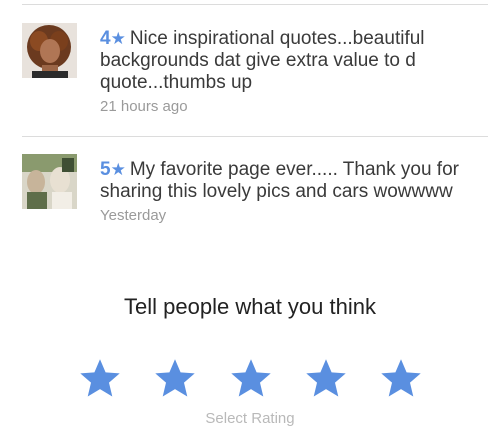  I want to click on rating-stars, so click(250, 378).